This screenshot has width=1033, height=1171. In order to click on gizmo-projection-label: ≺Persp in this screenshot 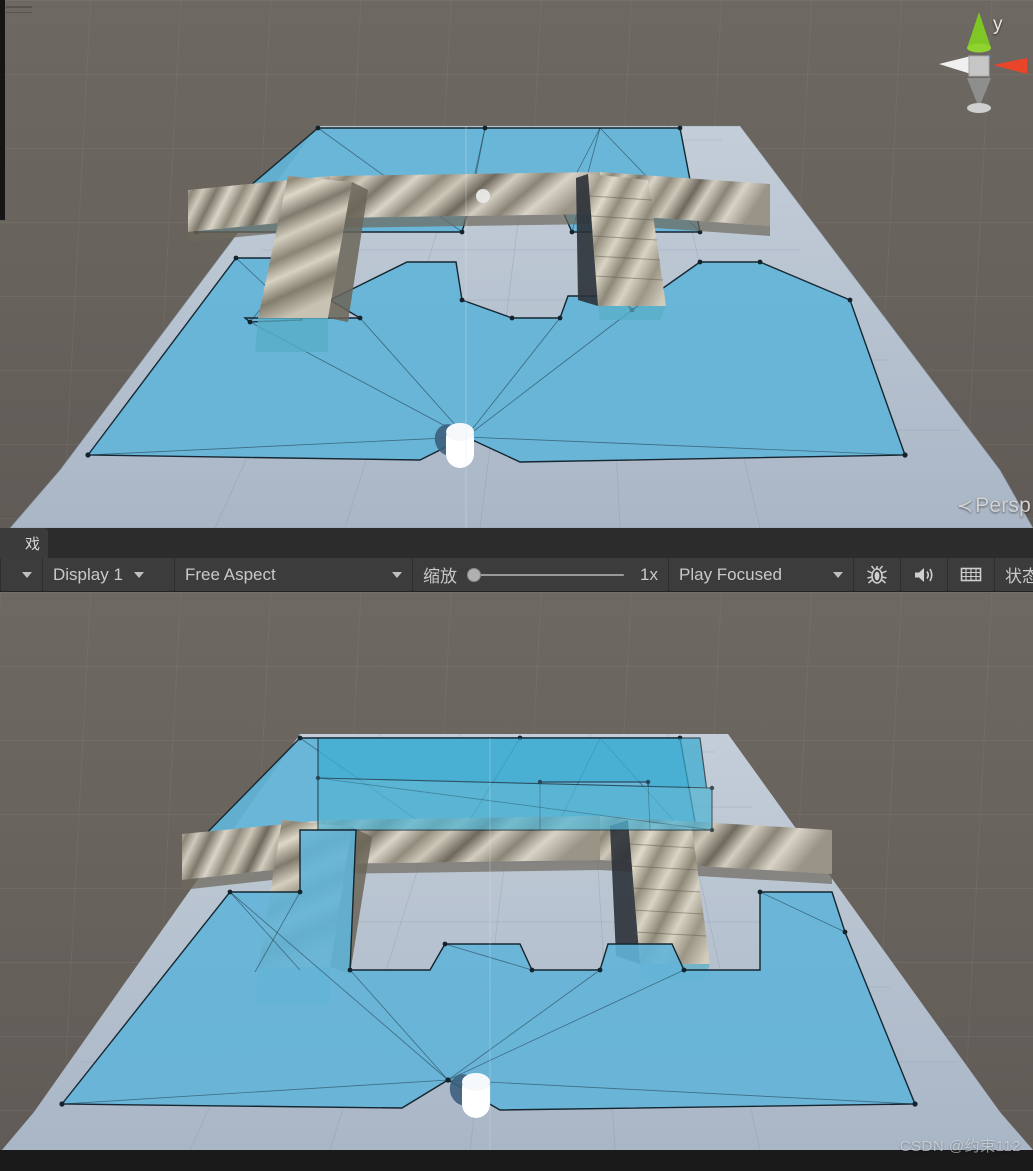, I will do `click(994, 506)`.